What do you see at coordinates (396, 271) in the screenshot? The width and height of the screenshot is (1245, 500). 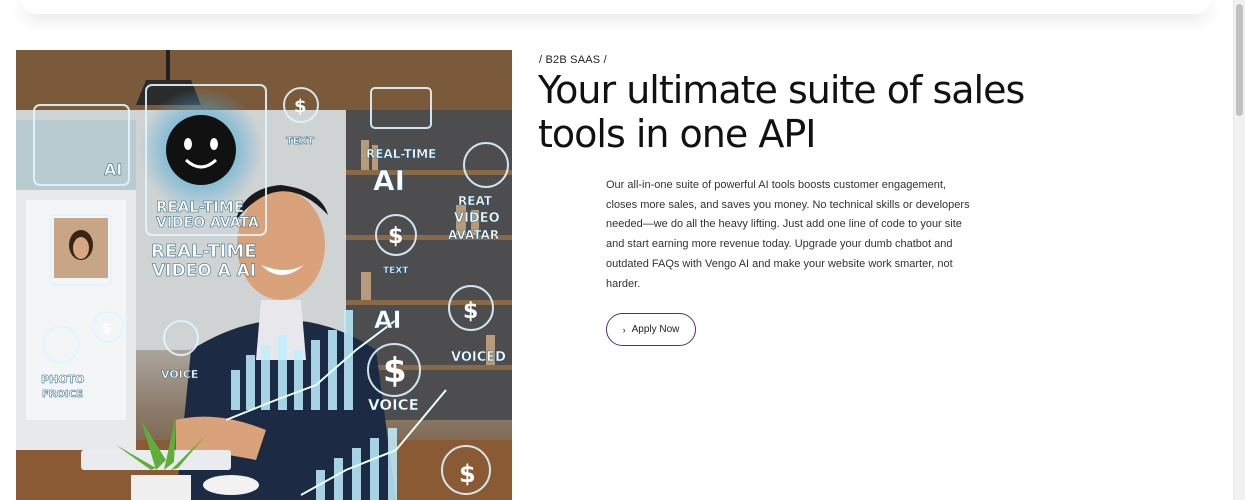 I see `label-text-small: TEXT` at bounding box center [396, 271].